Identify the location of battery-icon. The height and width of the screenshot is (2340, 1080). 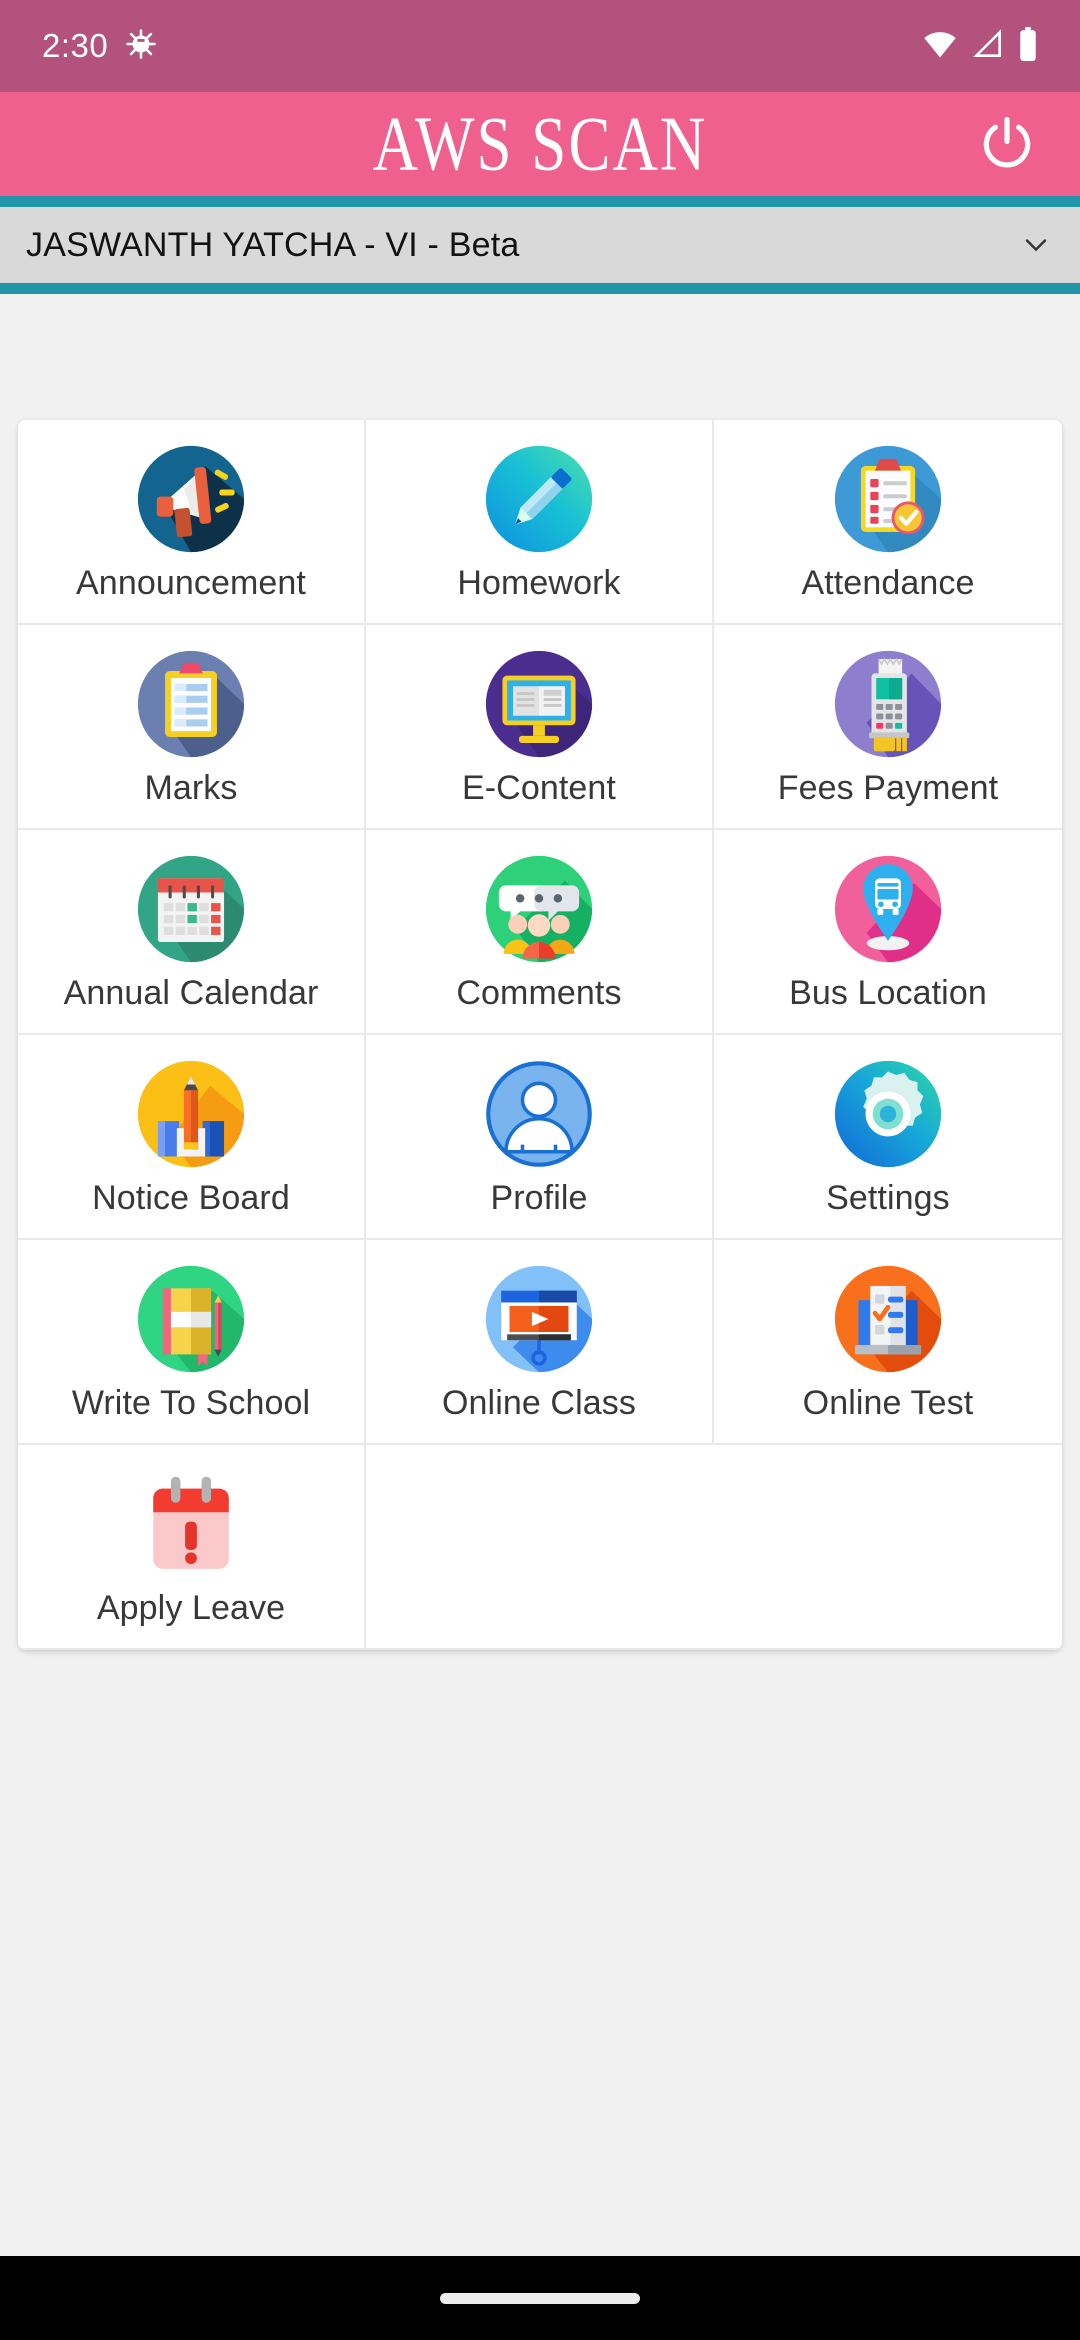
(1028, 46).